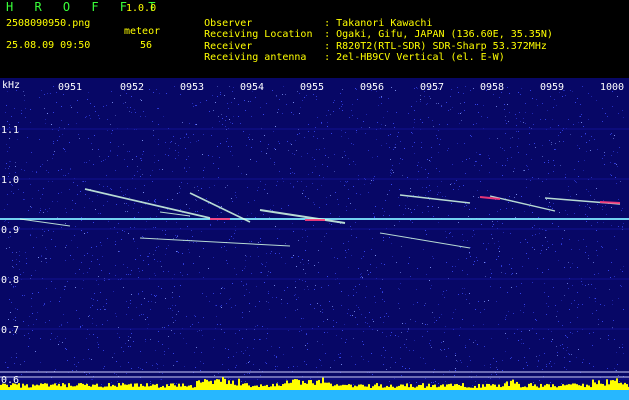 The width and height of the screenshot is (629, 400). Describe the element at coordinates (48, 23) in the screenshot. I see `file-name: 2508090950.png` at that location.